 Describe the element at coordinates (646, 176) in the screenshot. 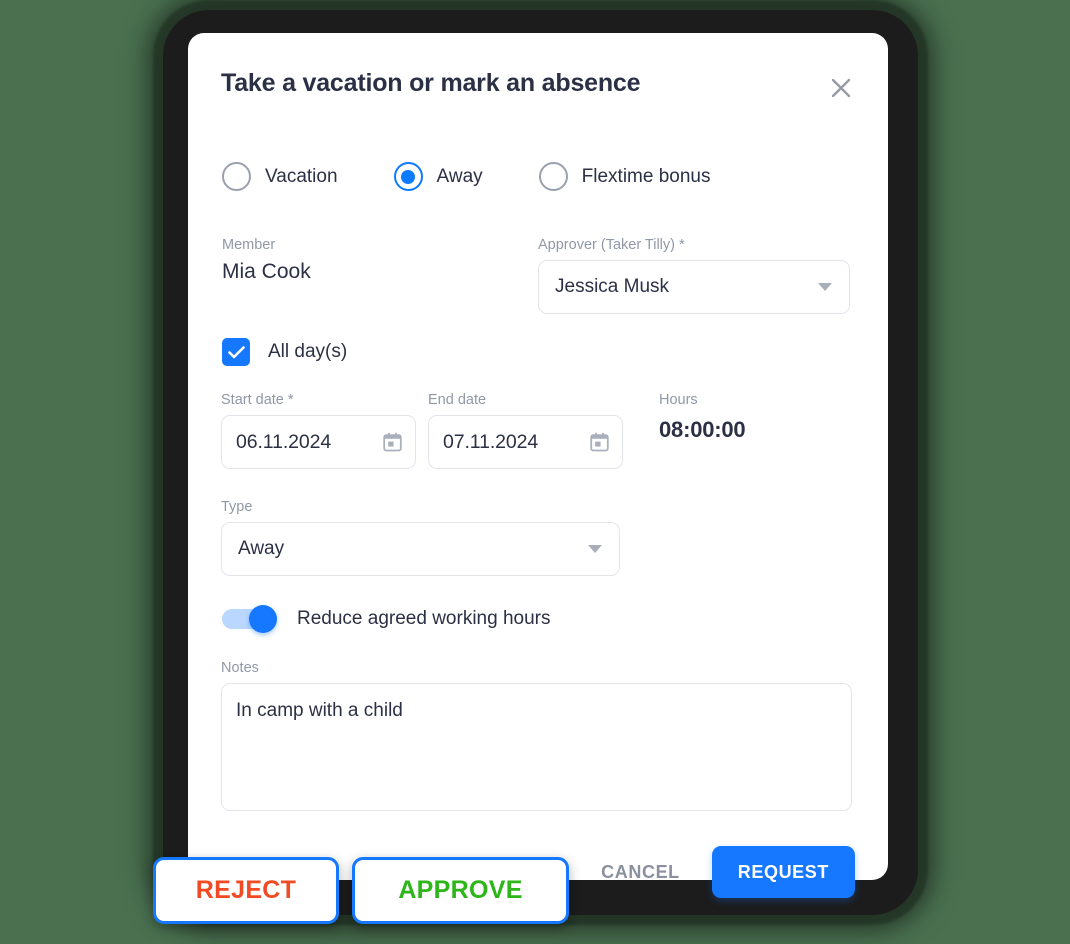

I see `radio-label-flextime-bonus: Flextime bonus` at that location.